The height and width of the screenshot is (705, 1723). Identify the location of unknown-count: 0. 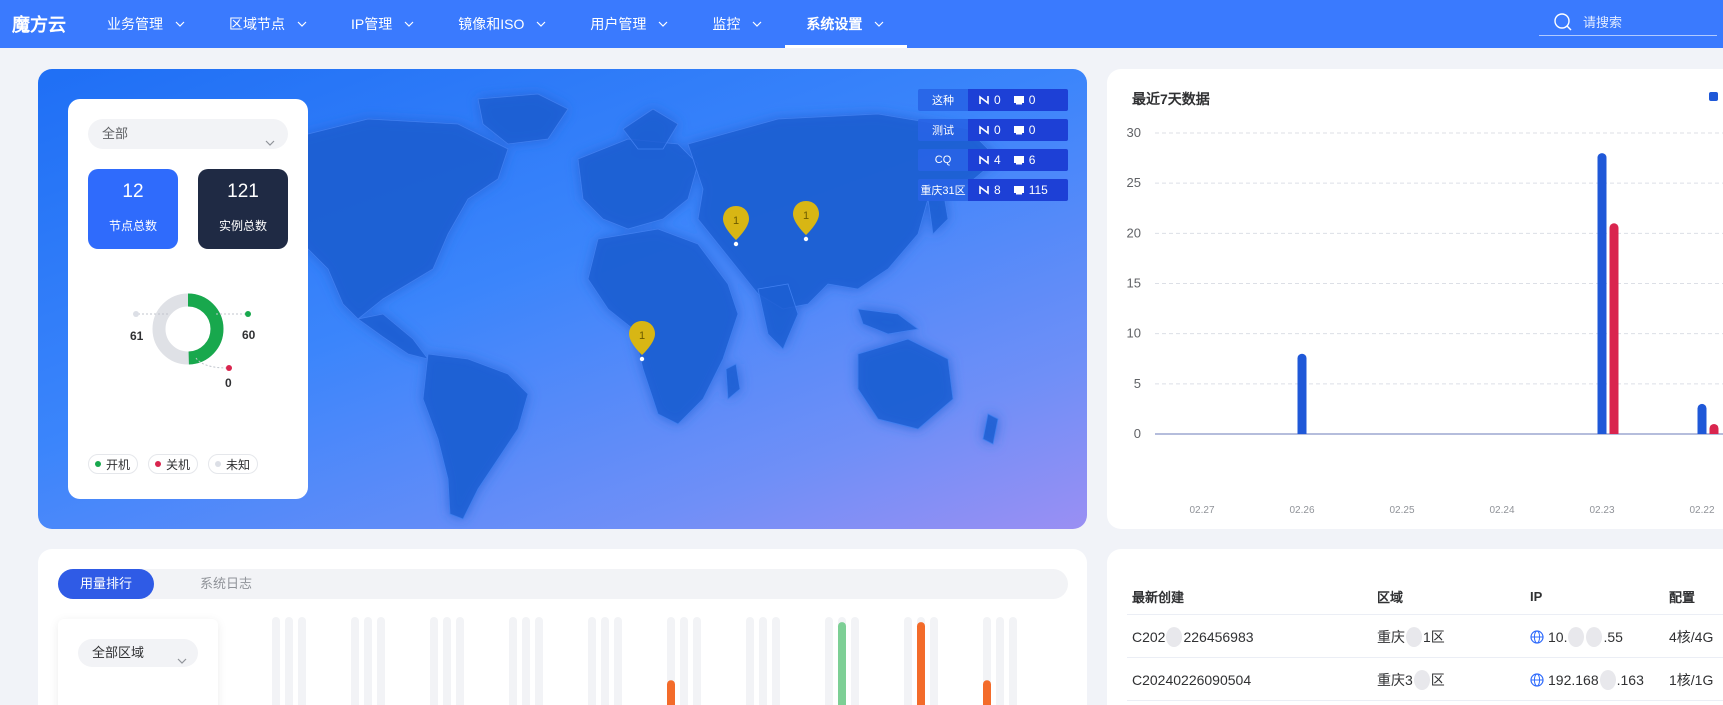
(228, 383).